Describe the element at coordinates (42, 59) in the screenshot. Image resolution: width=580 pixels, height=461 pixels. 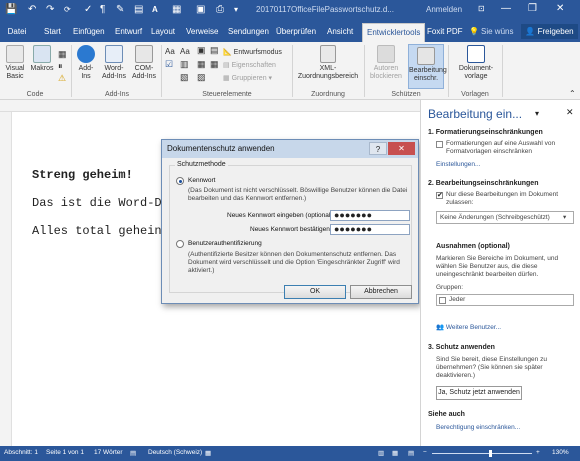
I see `macros-button: Makros` at that location.